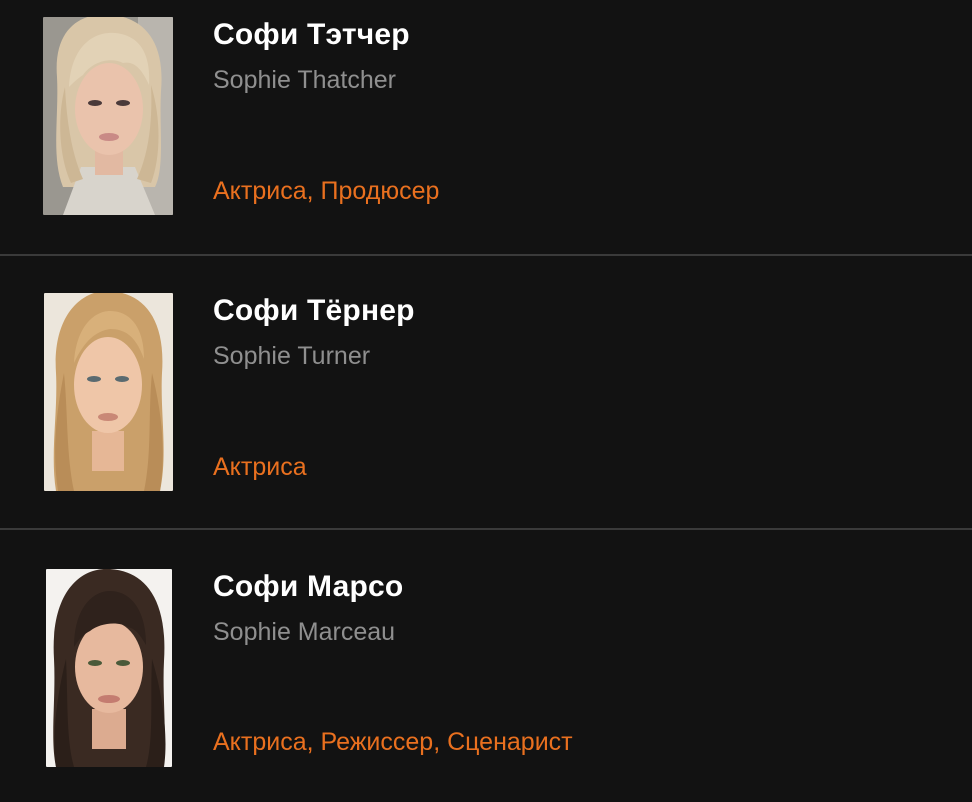  What do you see at coordinates (260, 467) in the screenshot?
I see `person-roles: Актриса` at bounding box center [260, 467].